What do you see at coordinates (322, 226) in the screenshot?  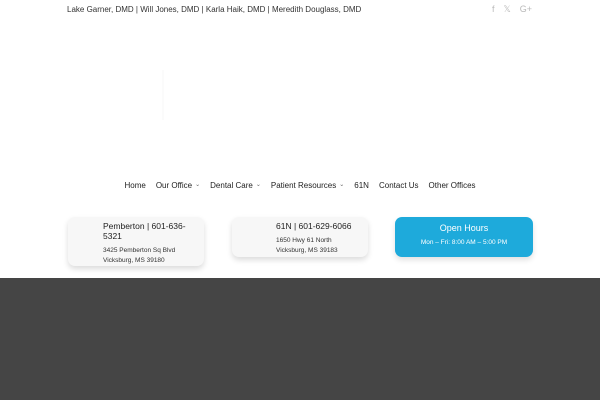 I see `office-title: 61N | 601-629-6066` at bounding box center [322, 226].